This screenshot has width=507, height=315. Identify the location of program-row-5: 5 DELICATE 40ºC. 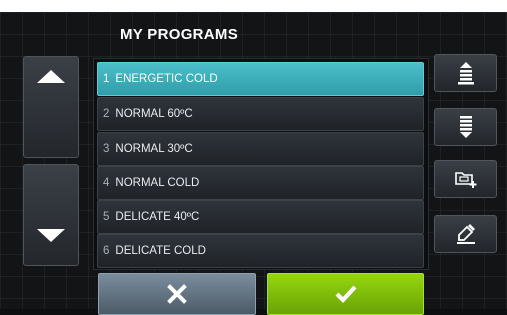
(260, 217).